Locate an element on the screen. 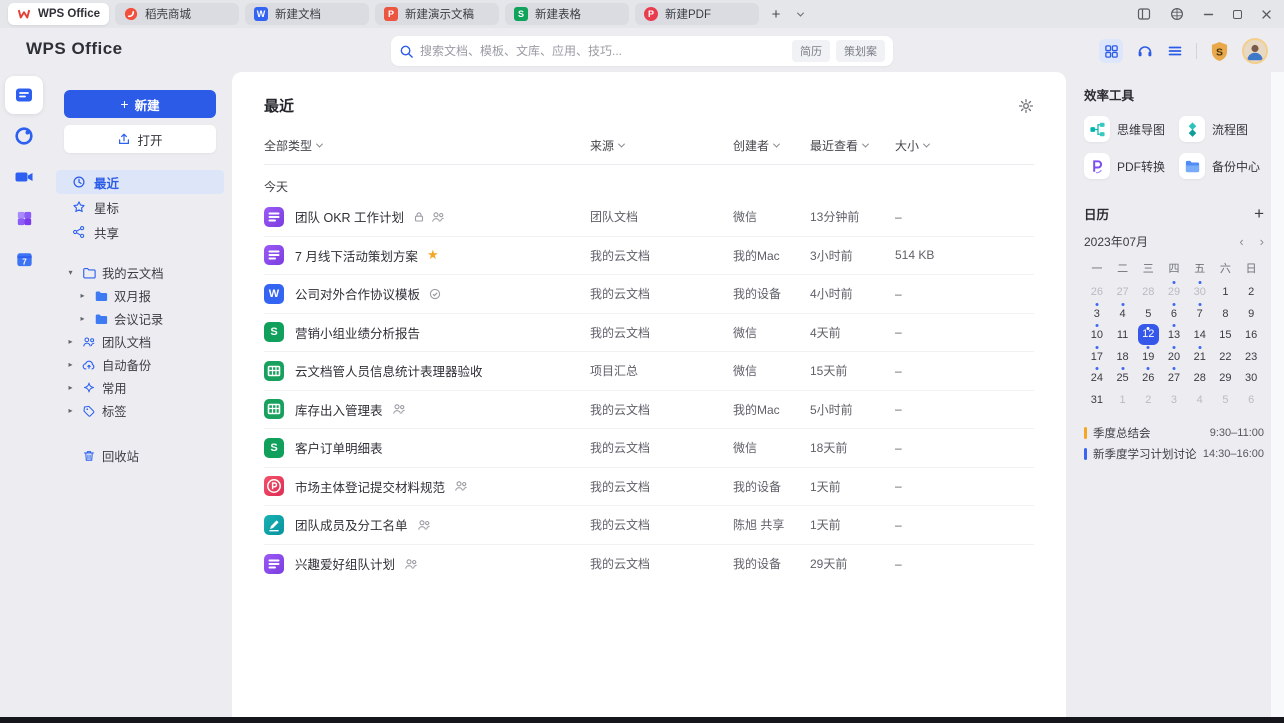  filter-size: 大小 is located at coordinates (913, 145).